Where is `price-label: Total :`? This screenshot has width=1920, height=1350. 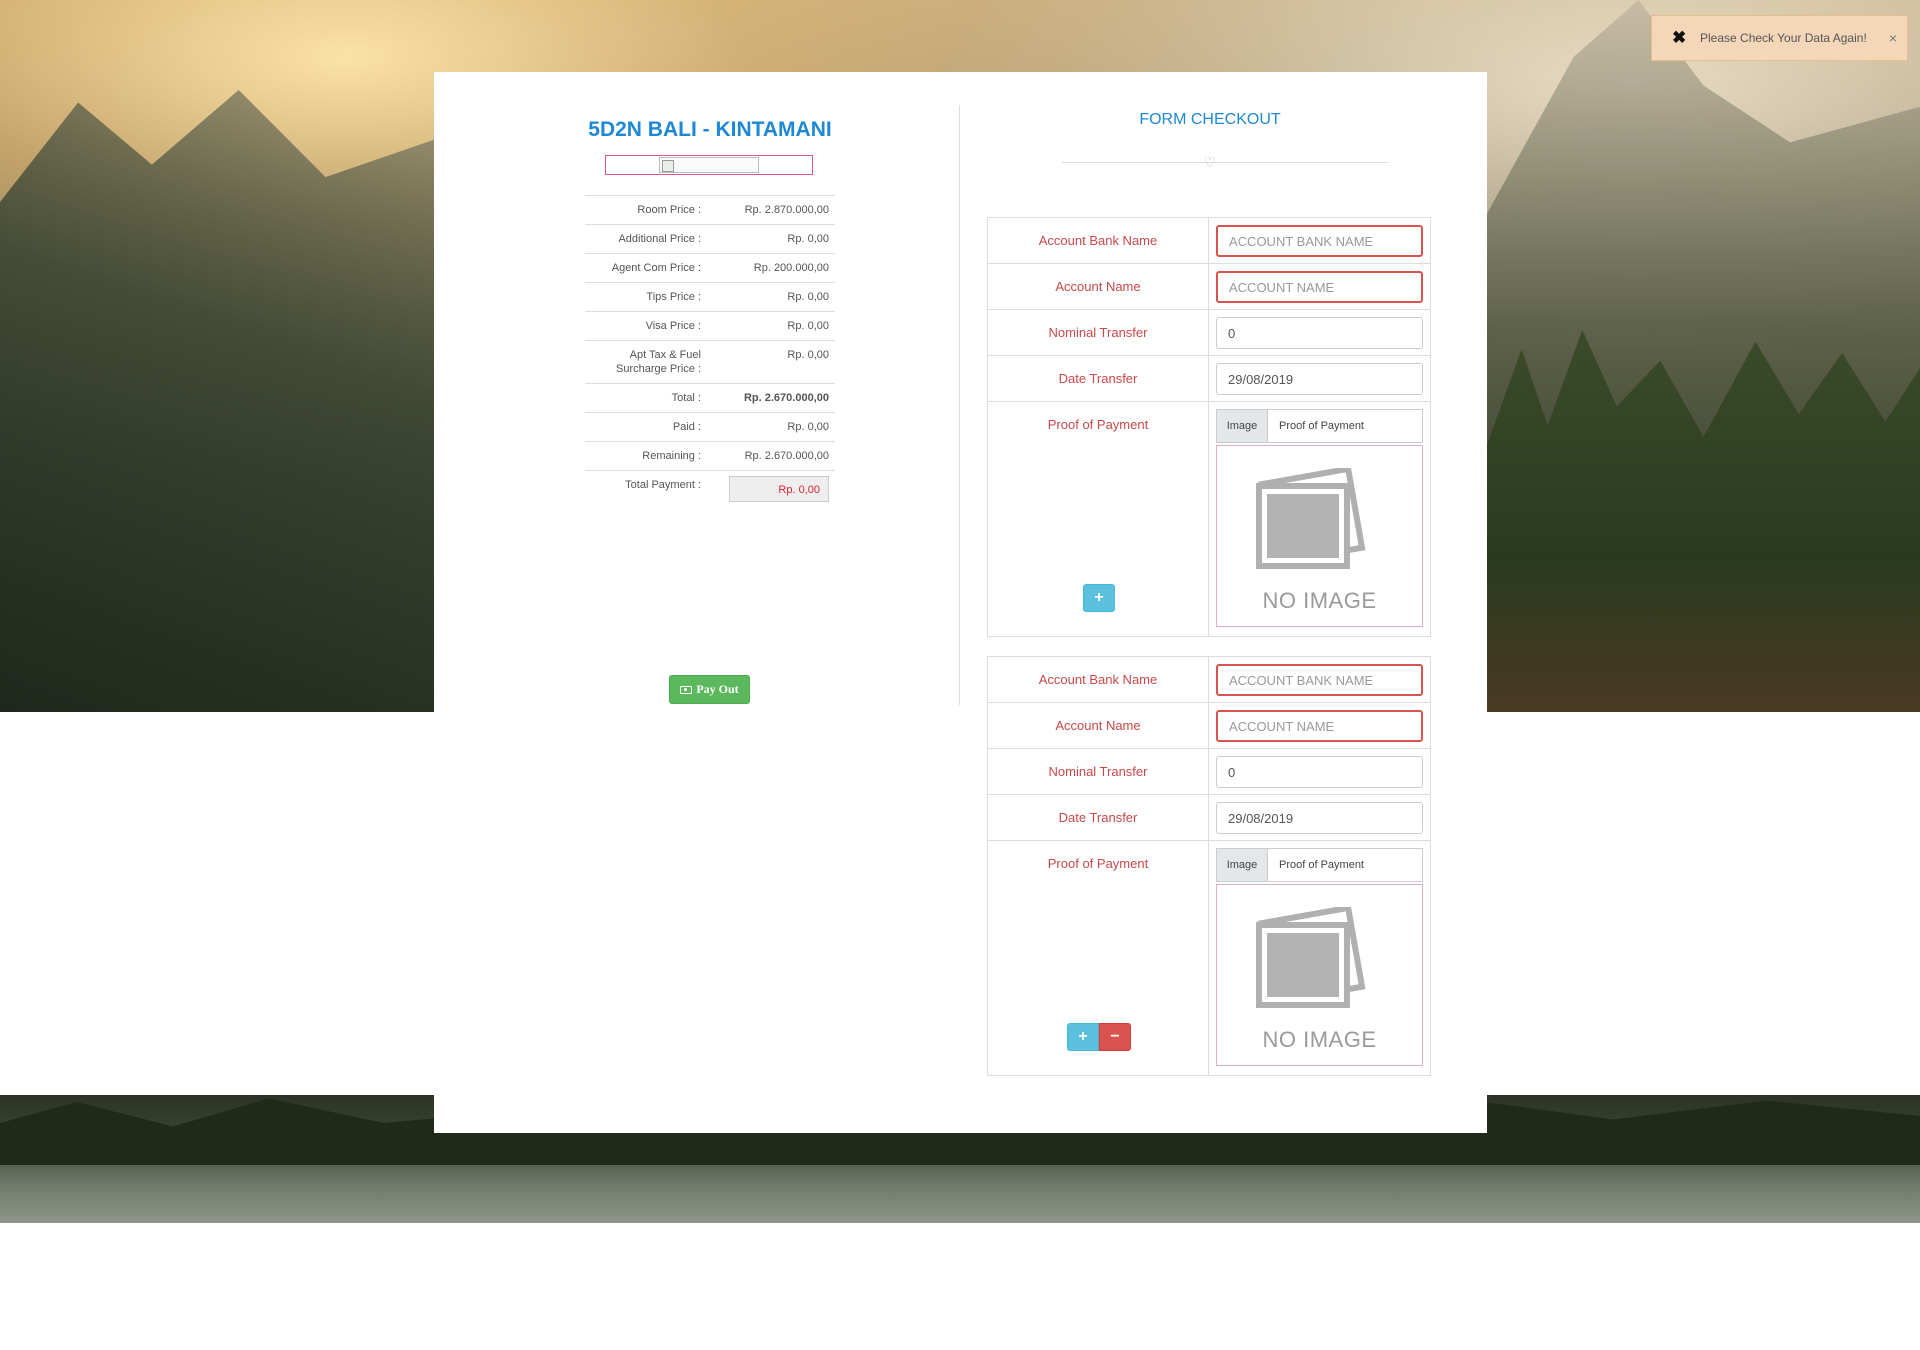 price-label: Total : is located at coordinates (686, 398).